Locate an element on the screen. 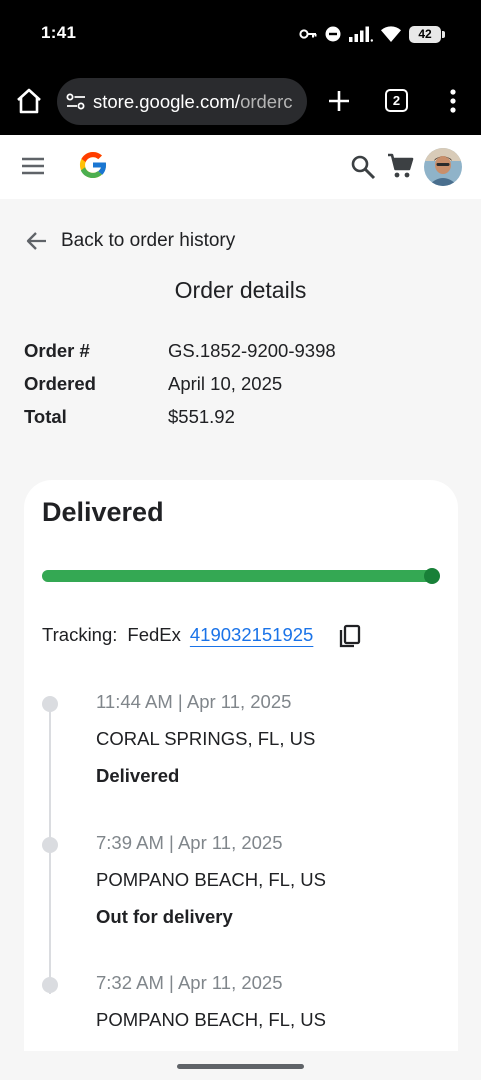  tracking-label: Tracking: is located at coordinates (80, 634).